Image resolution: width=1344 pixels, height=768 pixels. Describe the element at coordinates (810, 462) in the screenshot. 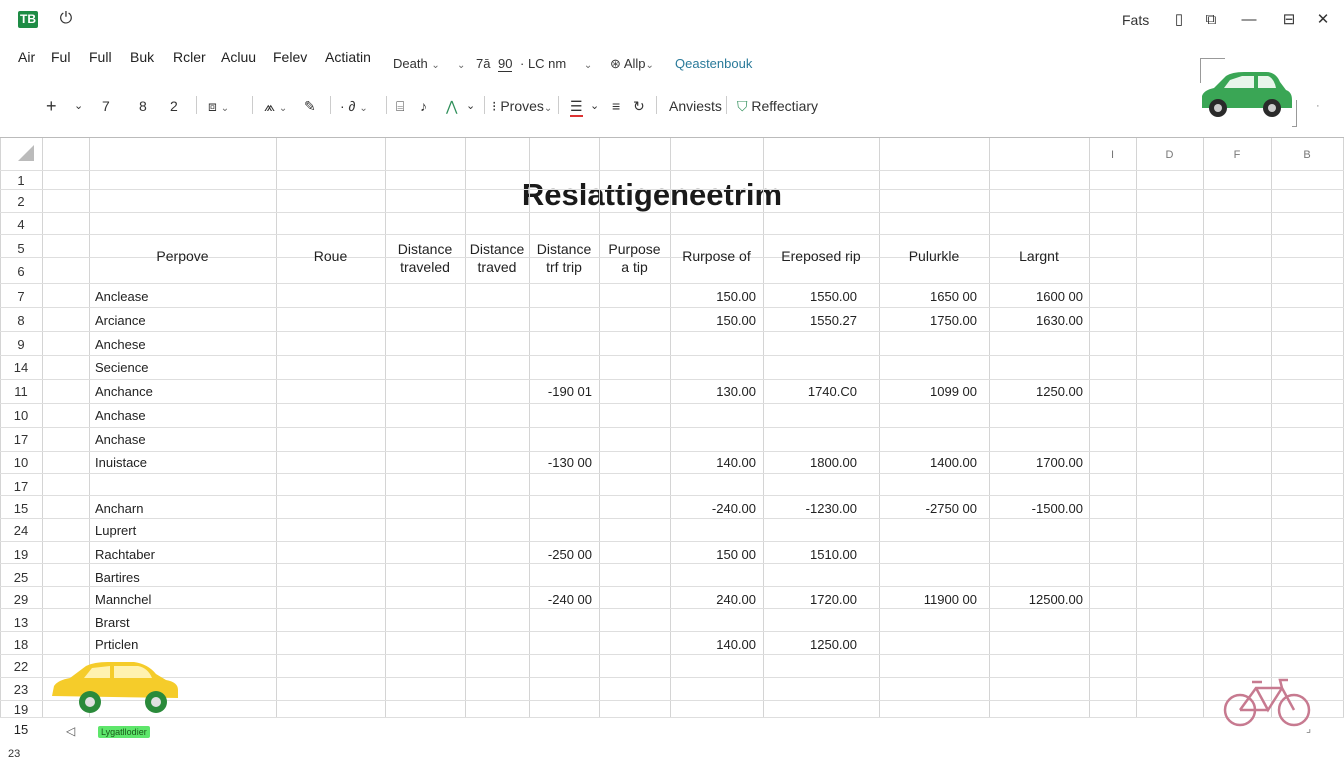

I see `table-cell-value: 1800.00` at that location.